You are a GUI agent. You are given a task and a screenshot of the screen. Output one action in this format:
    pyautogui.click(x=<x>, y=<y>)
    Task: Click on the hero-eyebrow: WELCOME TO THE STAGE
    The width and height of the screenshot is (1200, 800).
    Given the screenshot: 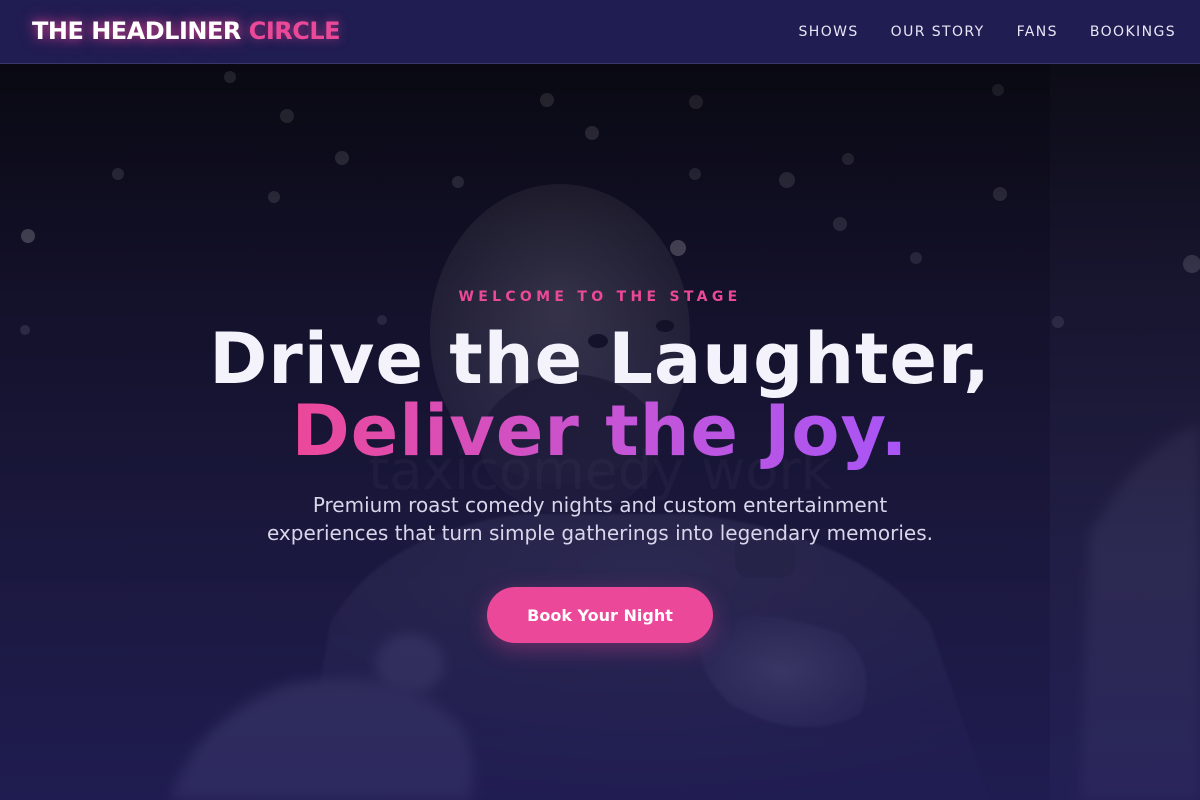 What is the action you would take?
    pyautogui.click(x=600, y=297)
    